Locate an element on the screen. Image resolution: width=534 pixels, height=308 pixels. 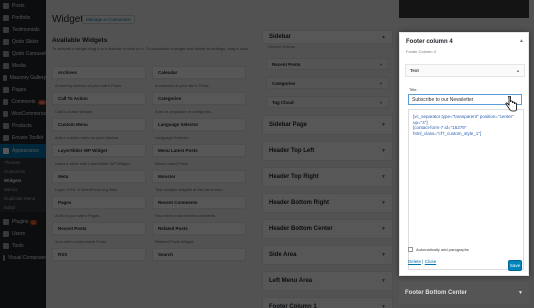
sidebar-item: Qode Carousel is located at coordinates (23, 54).